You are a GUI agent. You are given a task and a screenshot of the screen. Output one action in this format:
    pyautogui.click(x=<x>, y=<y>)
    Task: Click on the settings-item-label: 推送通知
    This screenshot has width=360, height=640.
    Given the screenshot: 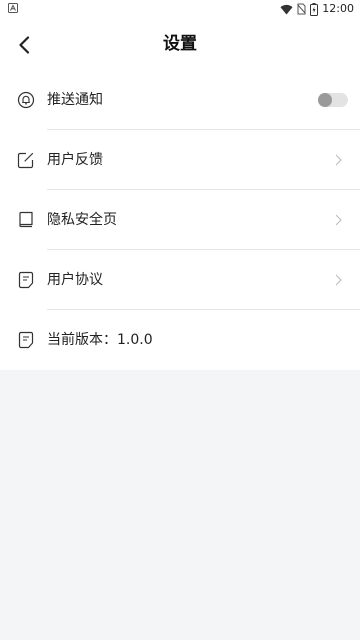 What is the action you would take?
    pyautogui.click(x=75, y=100)
    